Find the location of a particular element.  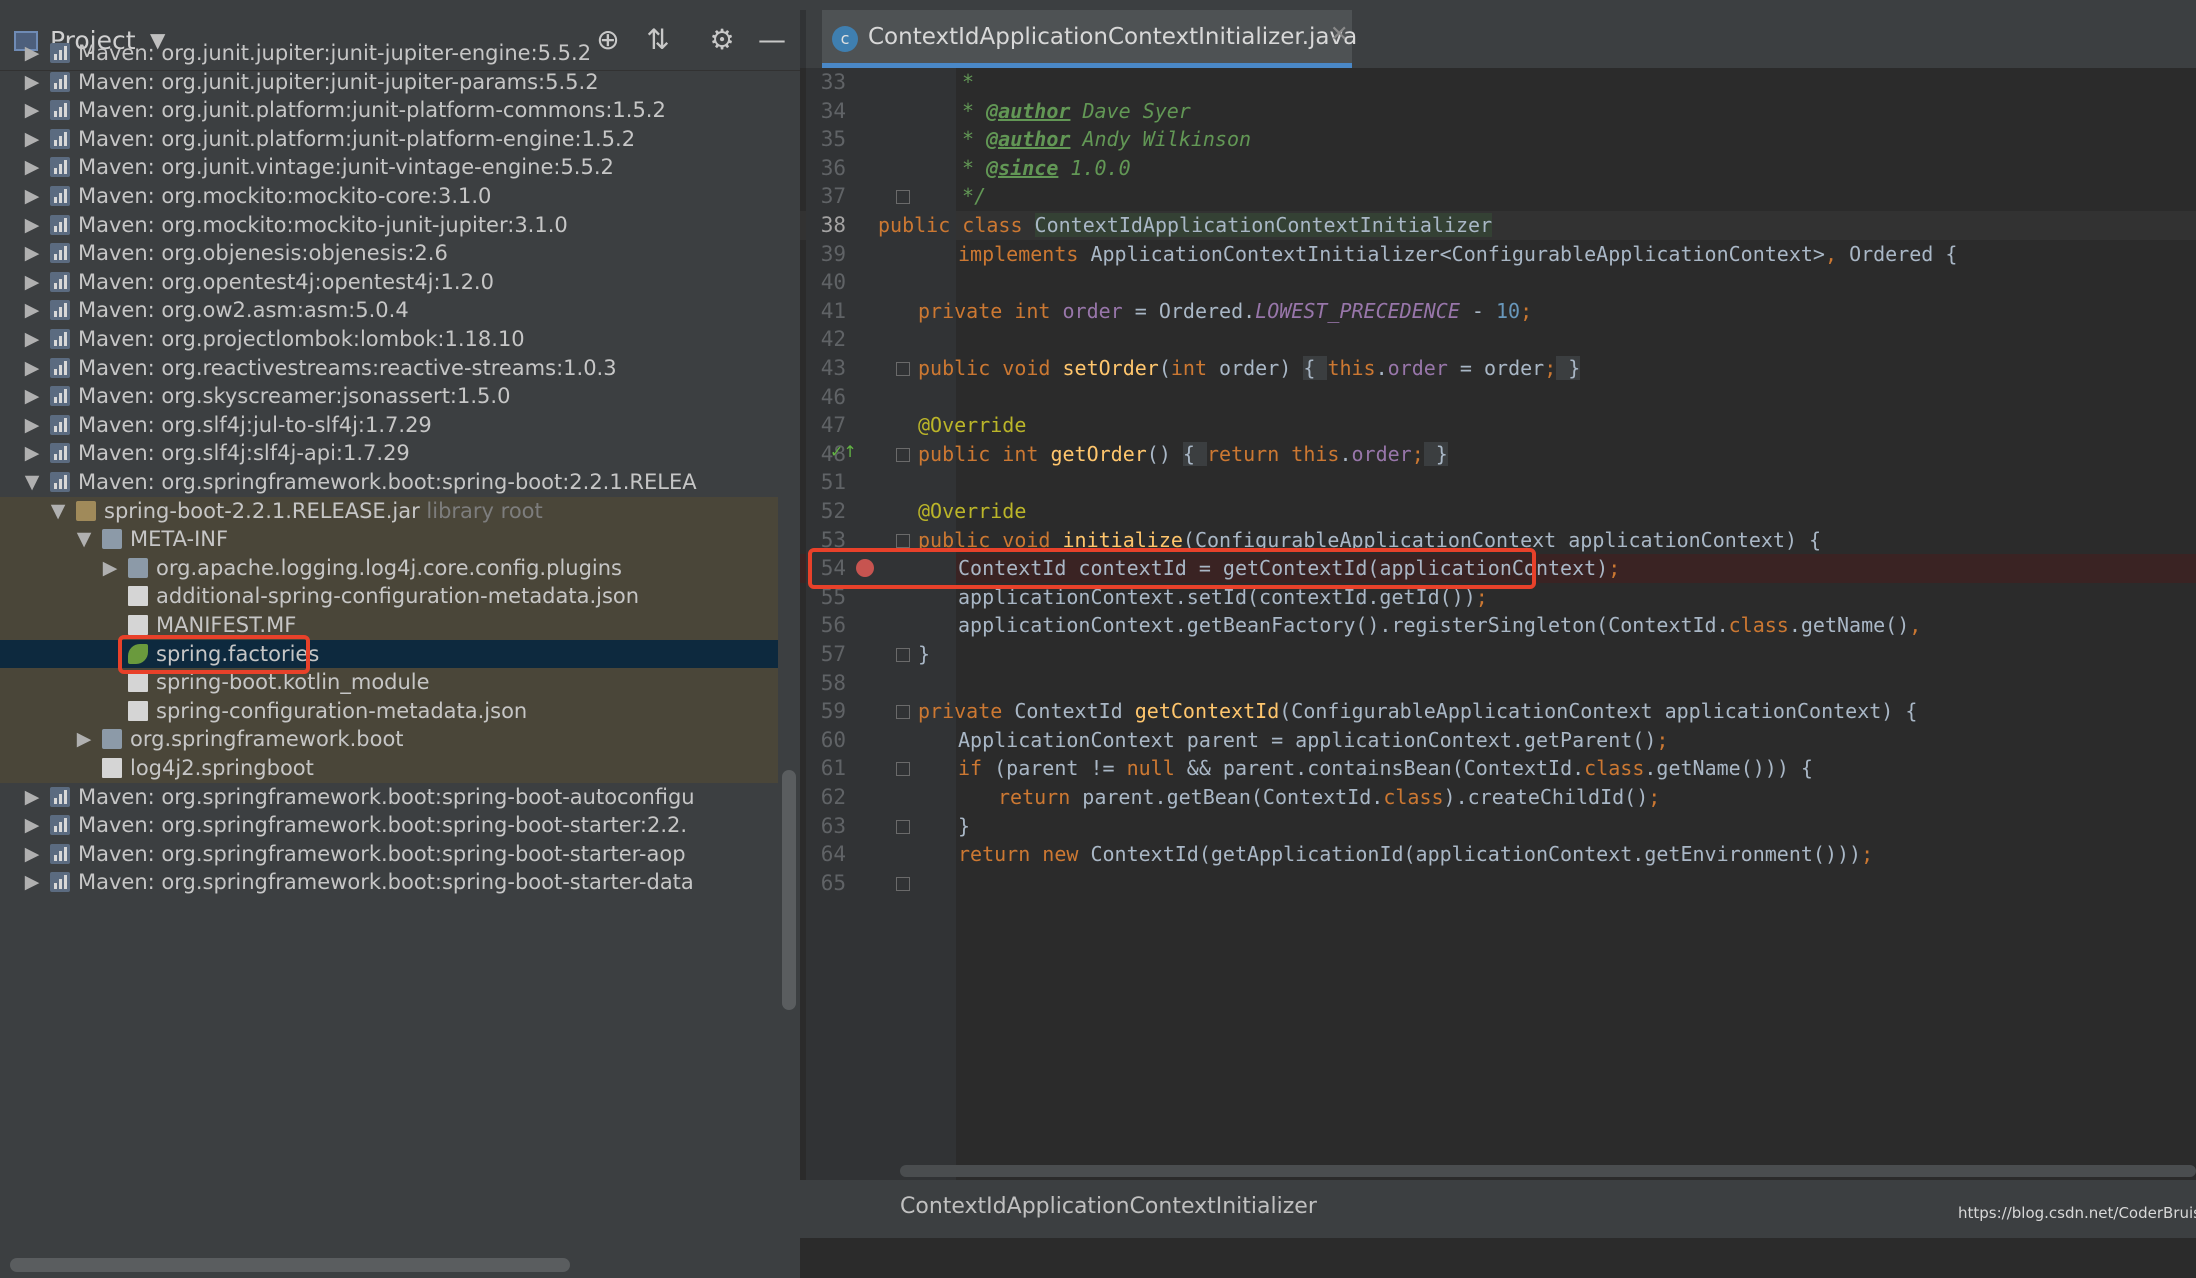

line-number: 36 is located at coordinates (833, 167).